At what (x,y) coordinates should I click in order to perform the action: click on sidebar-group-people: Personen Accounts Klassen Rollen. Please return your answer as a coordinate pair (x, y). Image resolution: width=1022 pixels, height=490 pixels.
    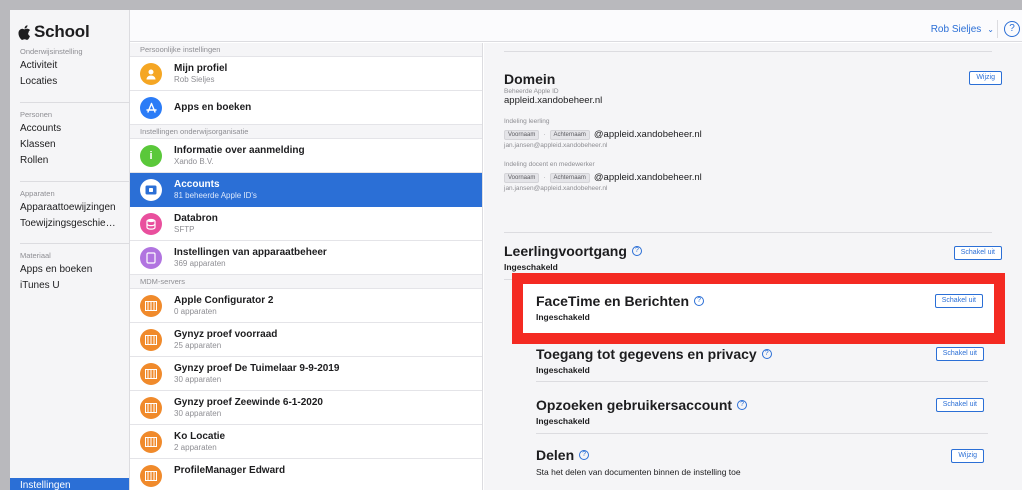
    Looking at the image, I should click on (70, 138).